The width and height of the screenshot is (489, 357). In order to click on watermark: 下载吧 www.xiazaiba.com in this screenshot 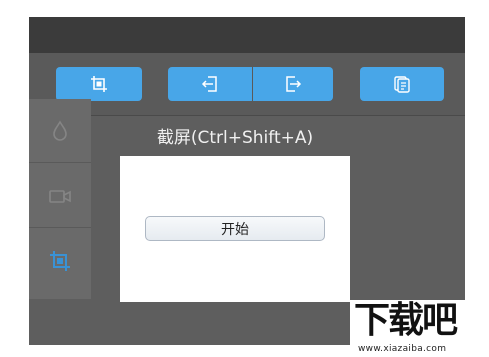, I will do `click(419, 328)`.